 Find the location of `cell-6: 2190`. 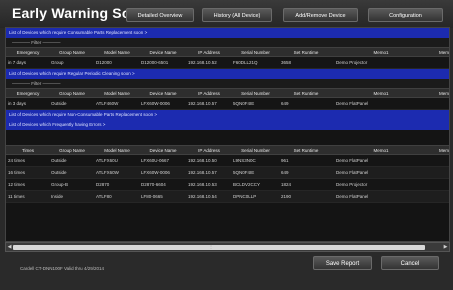

cell-6: 2190 is located at coordinates (286, 196).